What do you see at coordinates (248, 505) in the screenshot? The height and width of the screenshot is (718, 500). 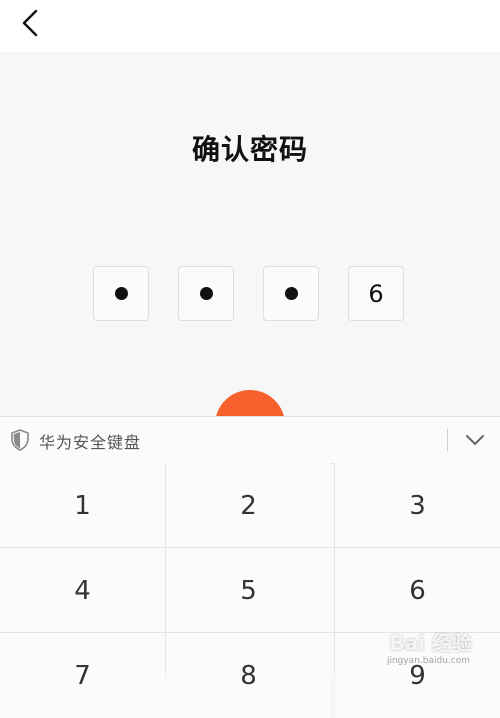 I see `key-2: 2` at bounding box center [248, 505].